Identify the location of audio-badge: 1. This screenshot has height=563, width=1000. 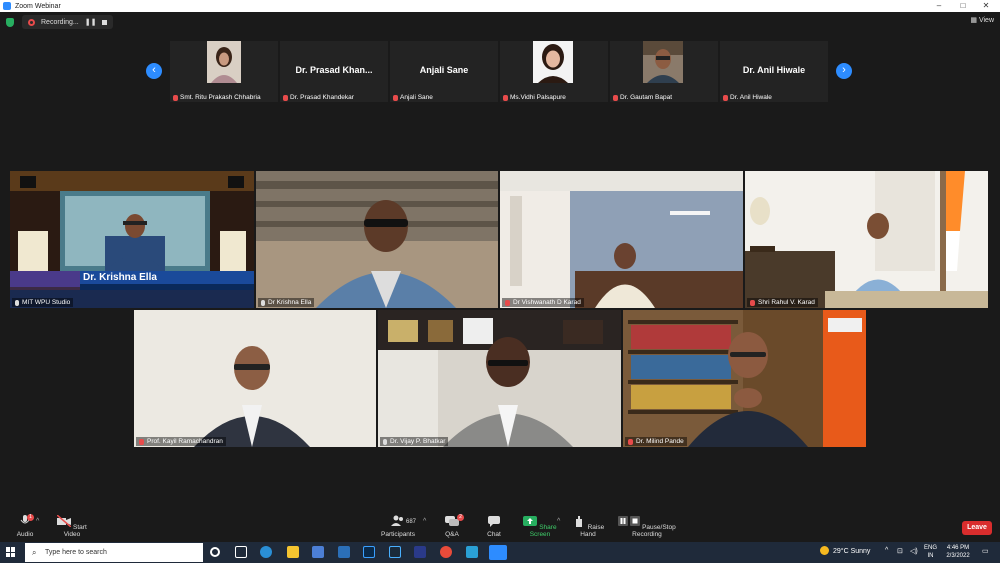
(30, 517).